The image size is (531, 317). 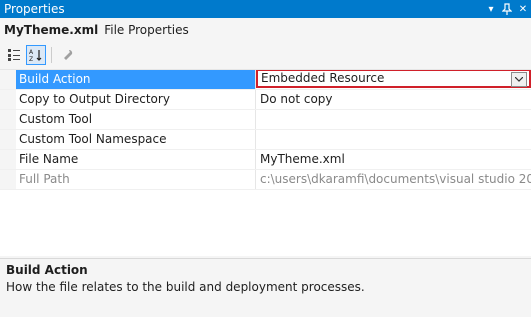 I want to click on property-row-copy-to-output: Copy to Output Directory Do not copy, so click(x=265, y=100).